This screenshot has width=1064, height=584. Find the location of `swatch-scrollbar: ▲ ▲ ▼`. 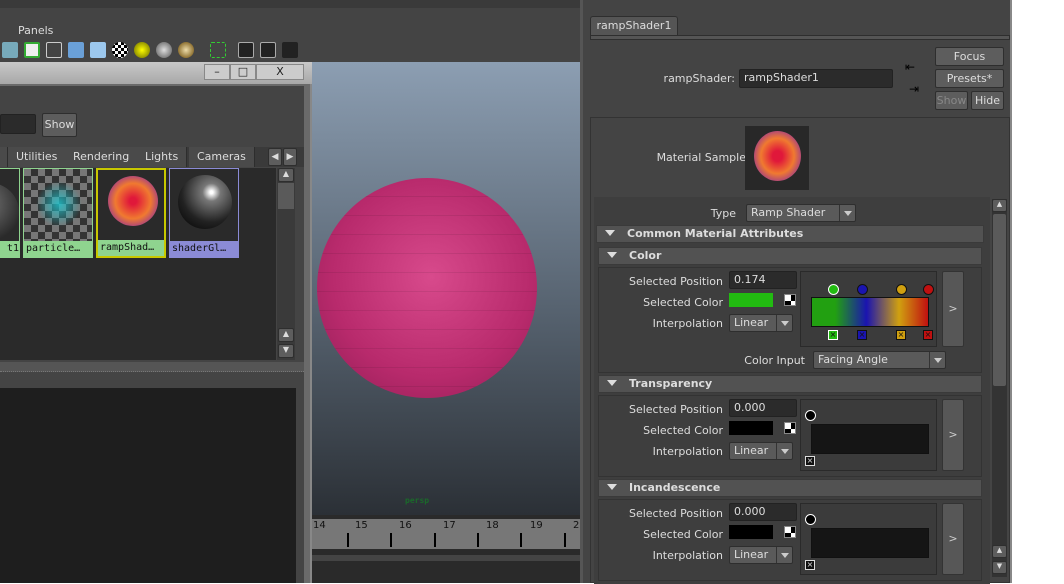

swatch-scrollbar: ▲ ▲ ▼ is located at coordinates (286, 264).